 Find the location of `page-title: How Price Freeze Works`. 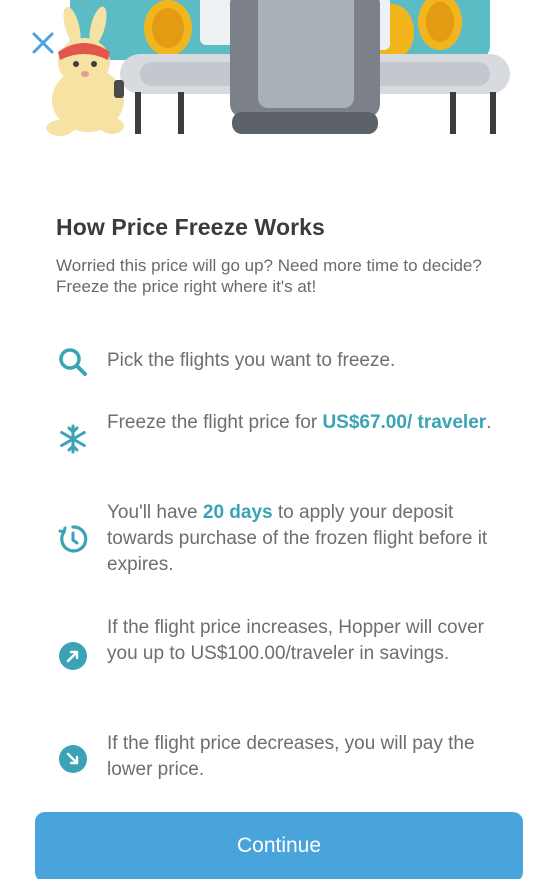

page-title: How Price Freeze Works is located at coordinates (190, 227).